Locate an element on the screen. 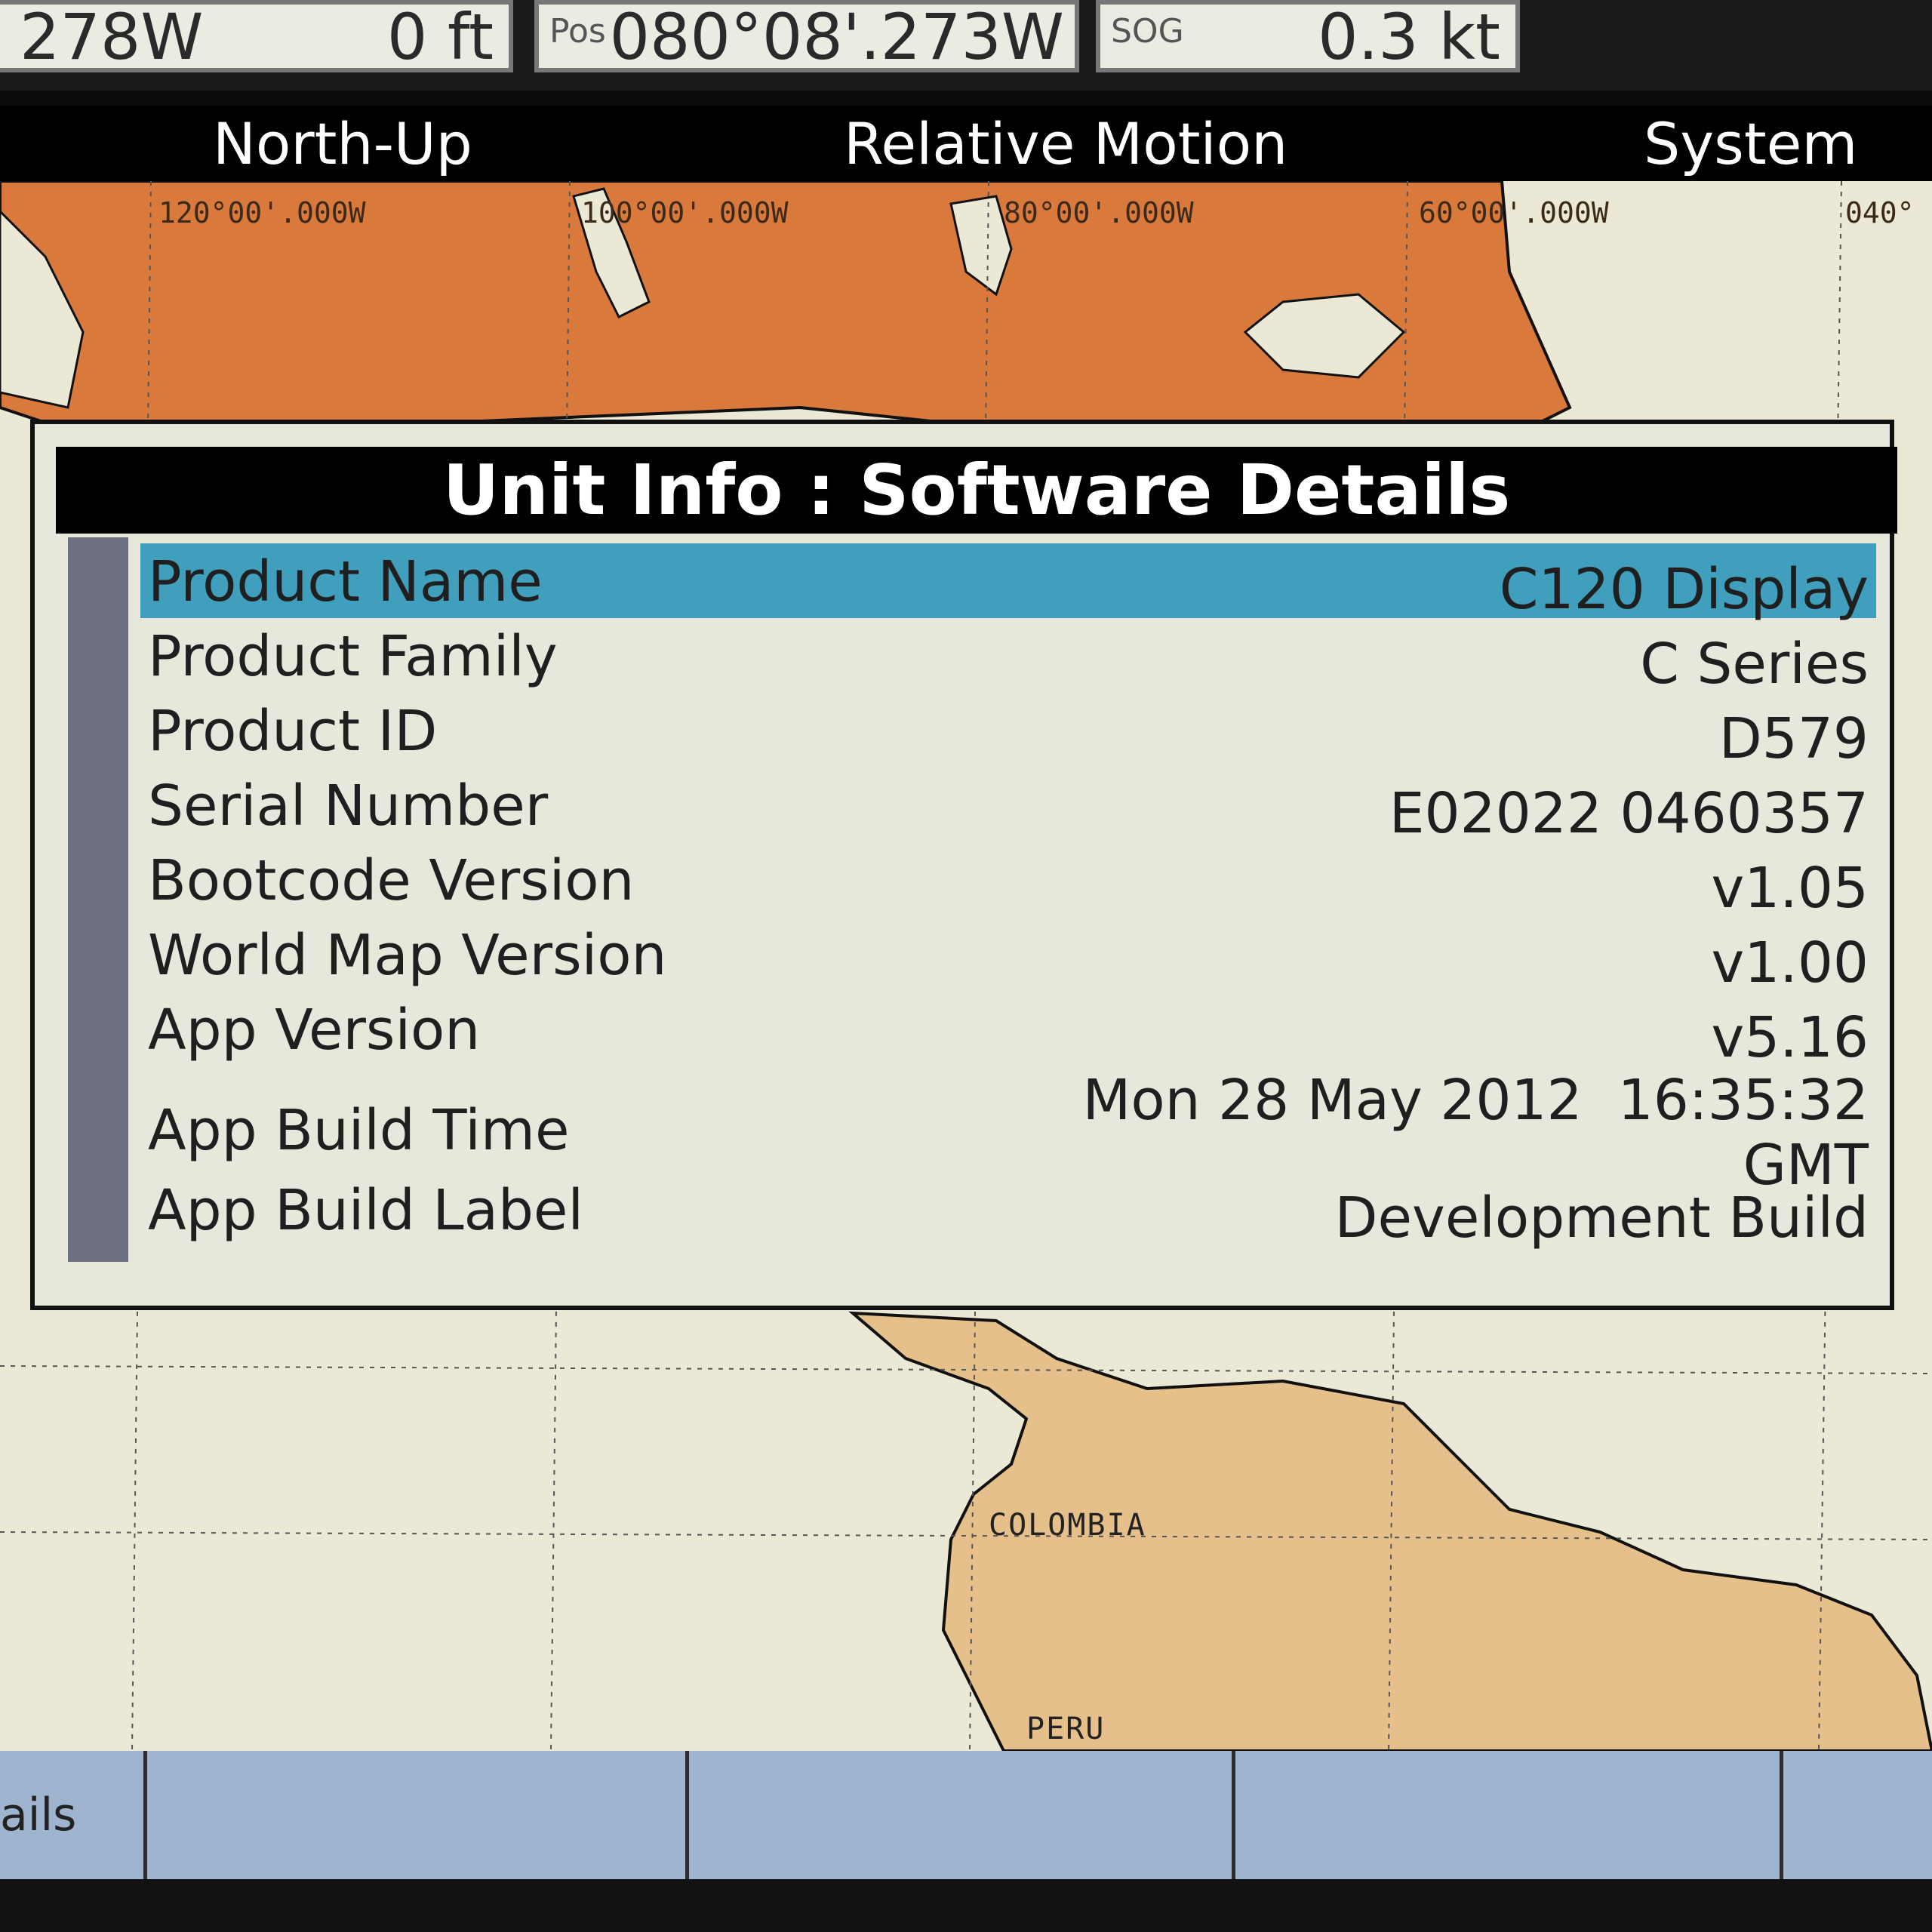  dialog-title: Unit Info : Software Details is located at coordinates (976, 490).